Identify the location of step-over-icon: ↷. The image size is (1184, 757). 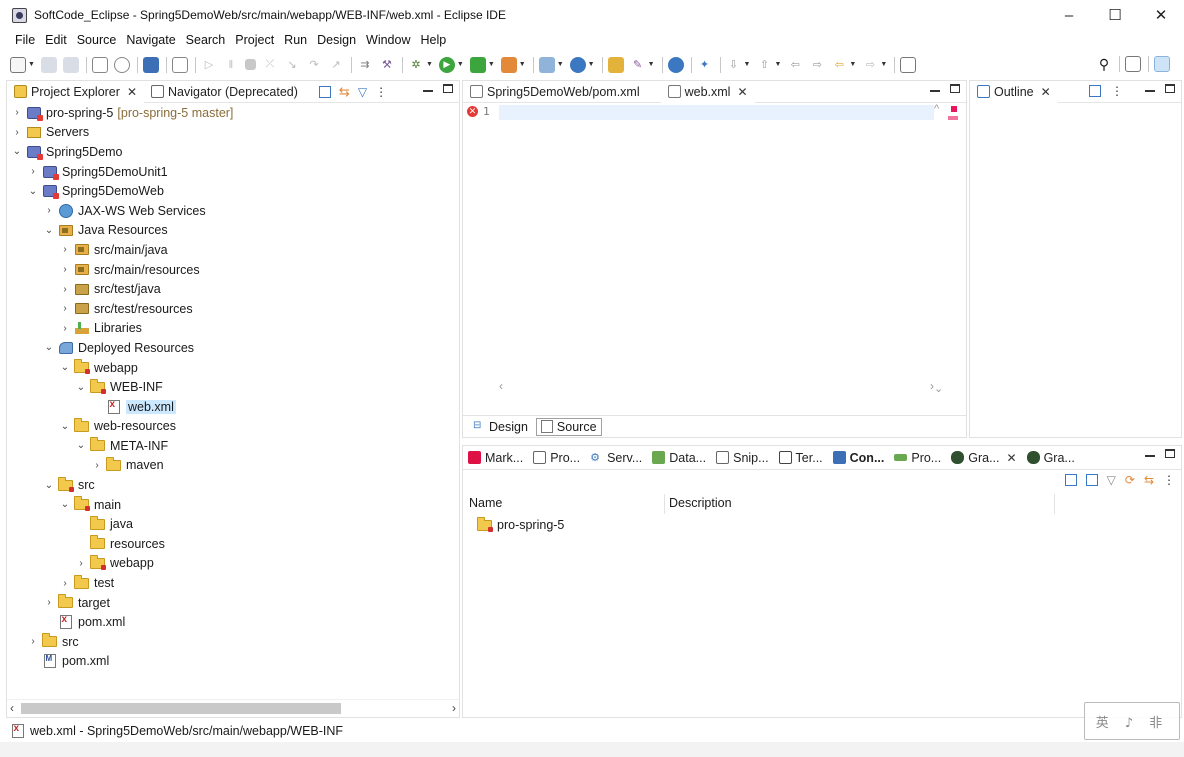
(314, 65).